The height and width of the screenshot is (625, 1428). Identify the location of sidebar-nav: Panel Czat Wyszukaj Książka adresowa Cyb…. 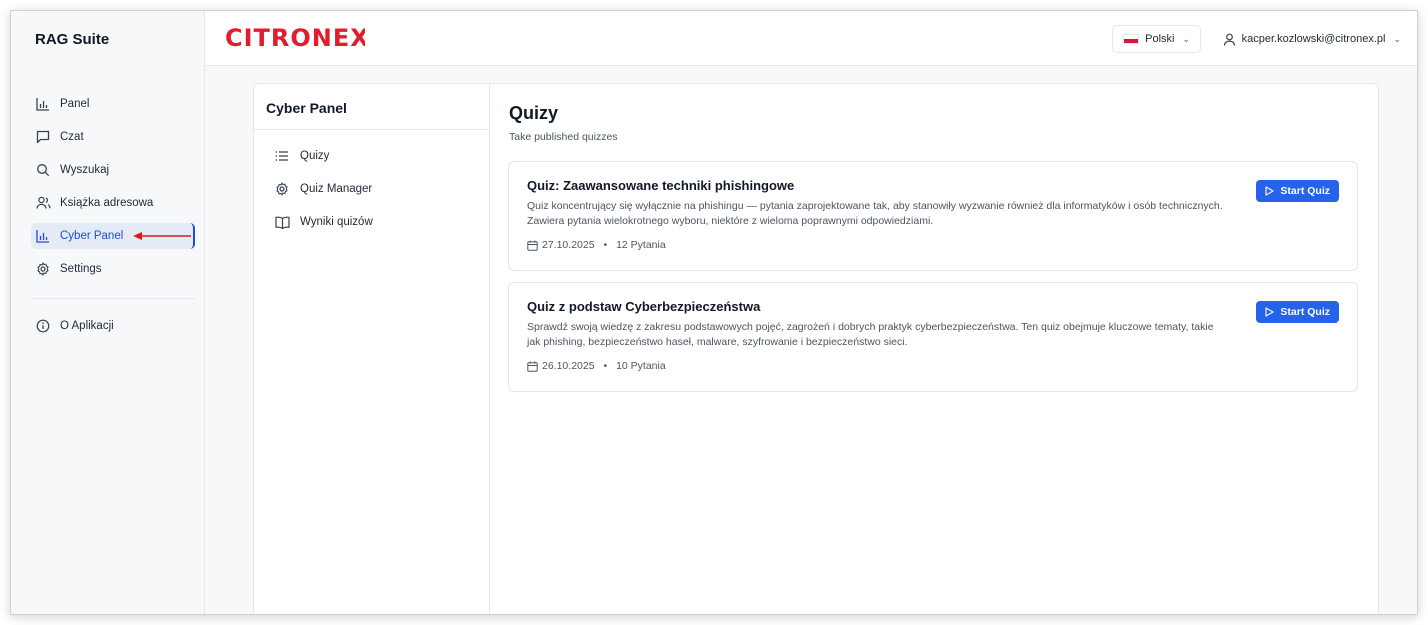
(113, 218).